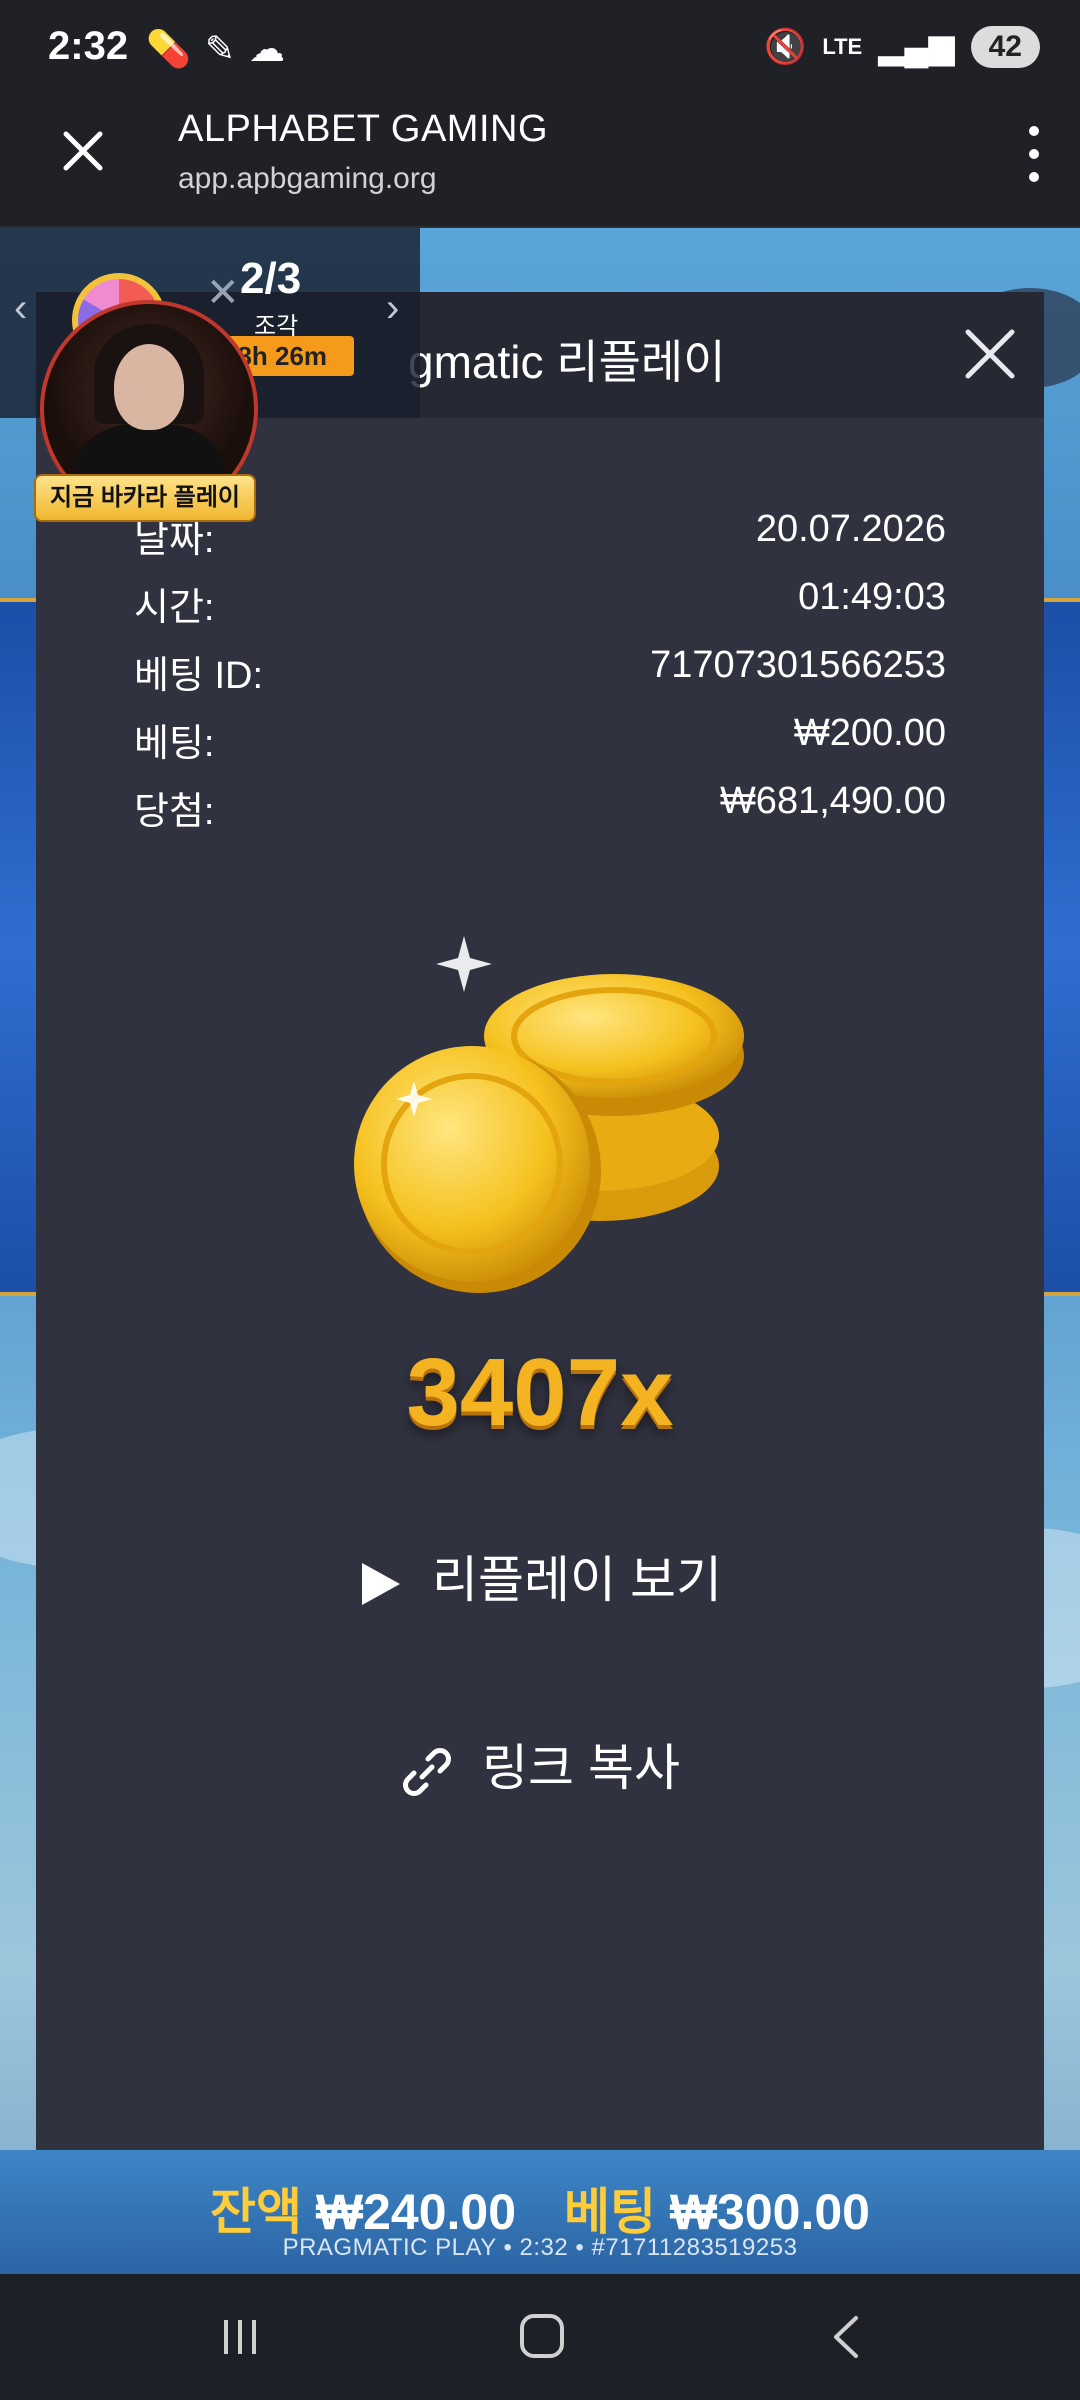  What do you see at coordinates (872, 597) in the screenshot?
I see `detail-value: 01:49:03` at bounding box center [872, 597].